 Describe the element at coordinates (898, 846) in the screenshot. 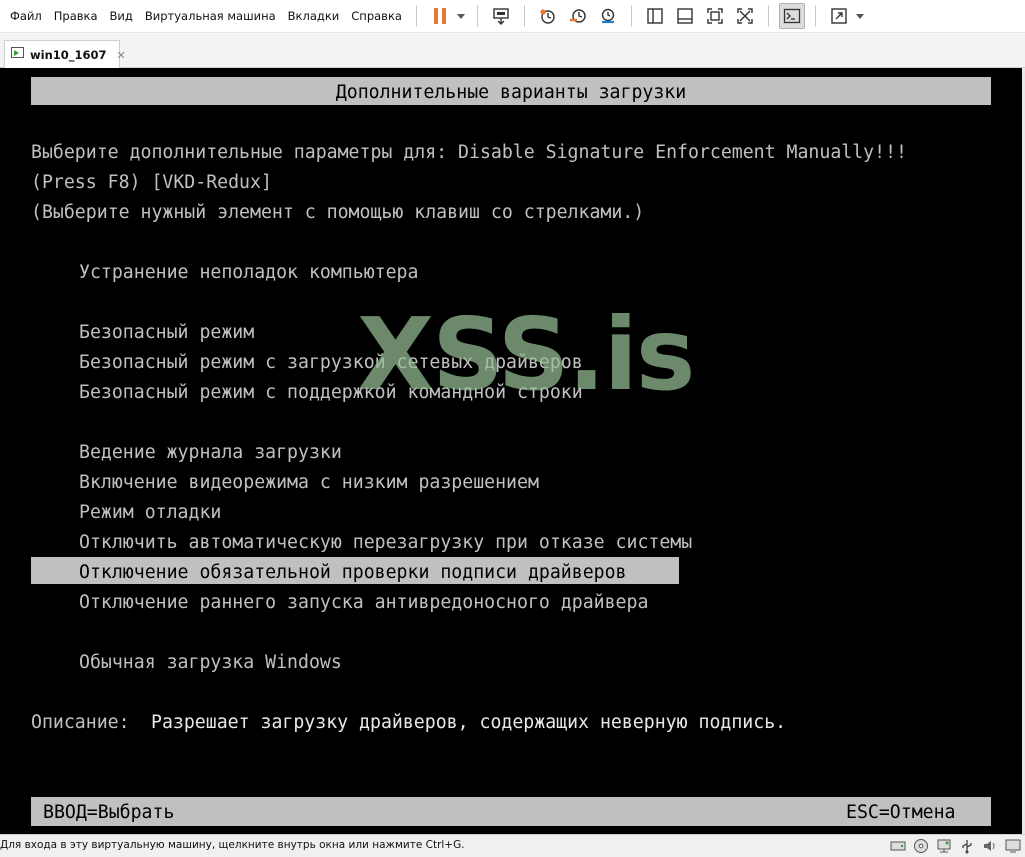

I see `hard-disk-icon` at that location.